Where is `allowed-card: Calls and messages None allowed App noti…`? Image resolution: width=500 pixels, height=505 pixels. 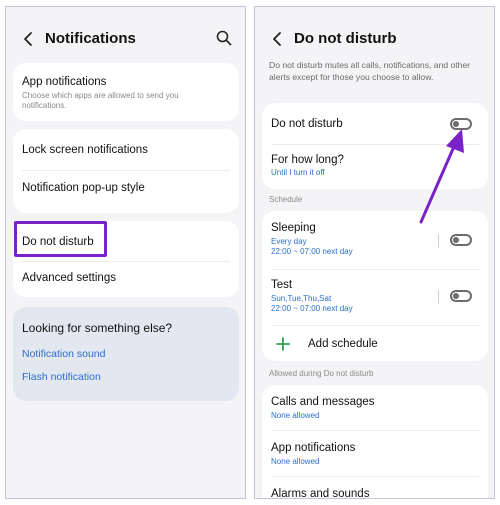
allowed-card: Calls and messages None allowed App noti… is located at coordinates (375, 441).